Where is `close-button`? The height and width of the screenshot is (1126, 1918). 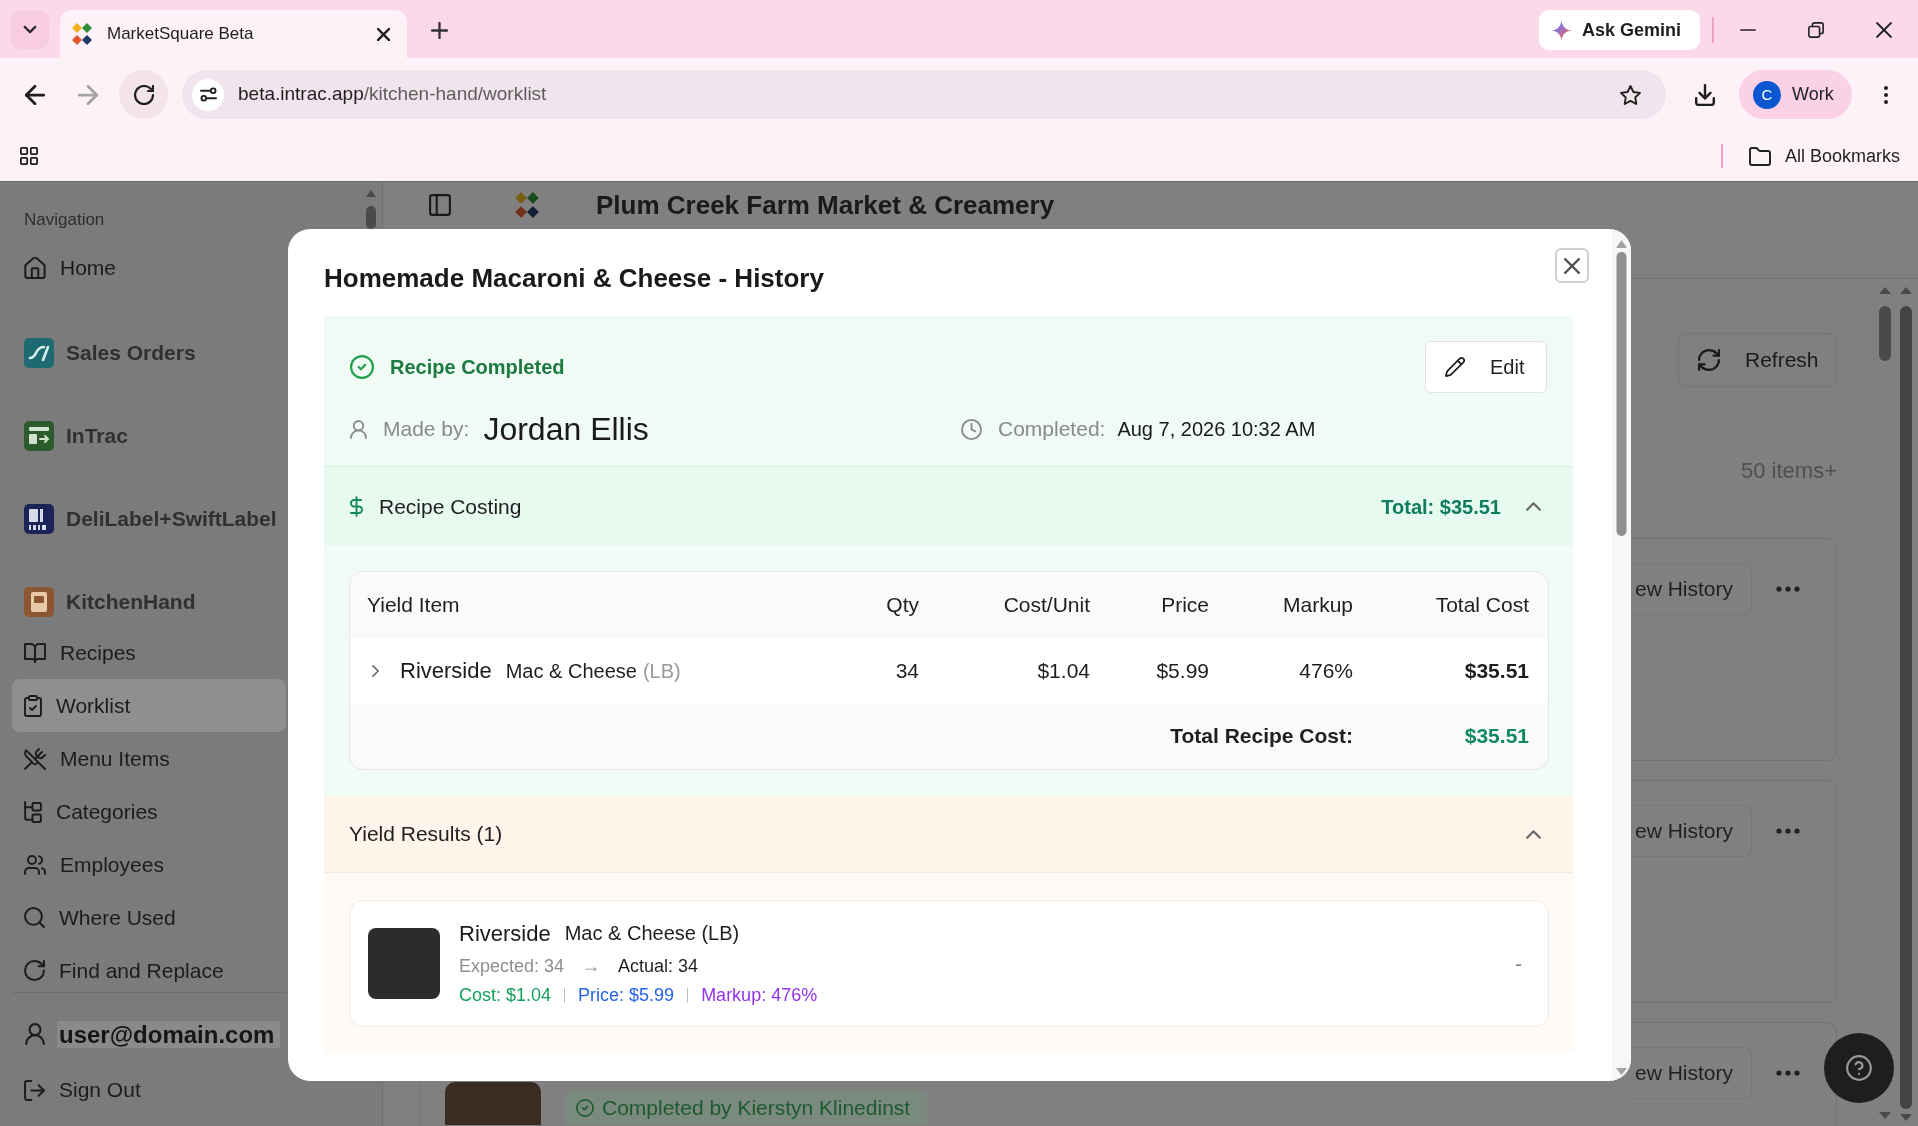
close-button is located at coordinates (1572, 265).